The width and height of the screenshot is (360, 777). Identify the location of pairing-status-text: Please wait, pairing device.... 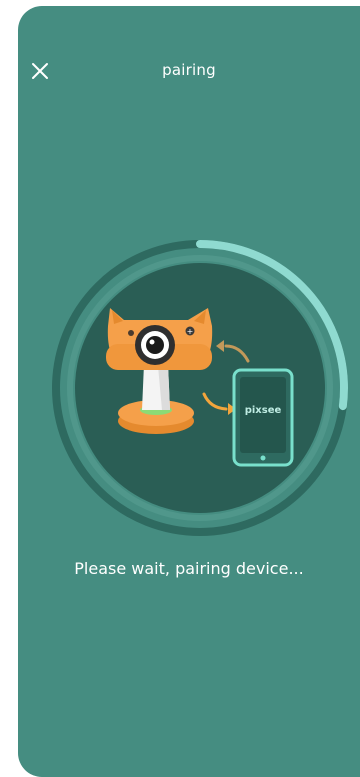
(189, 568).